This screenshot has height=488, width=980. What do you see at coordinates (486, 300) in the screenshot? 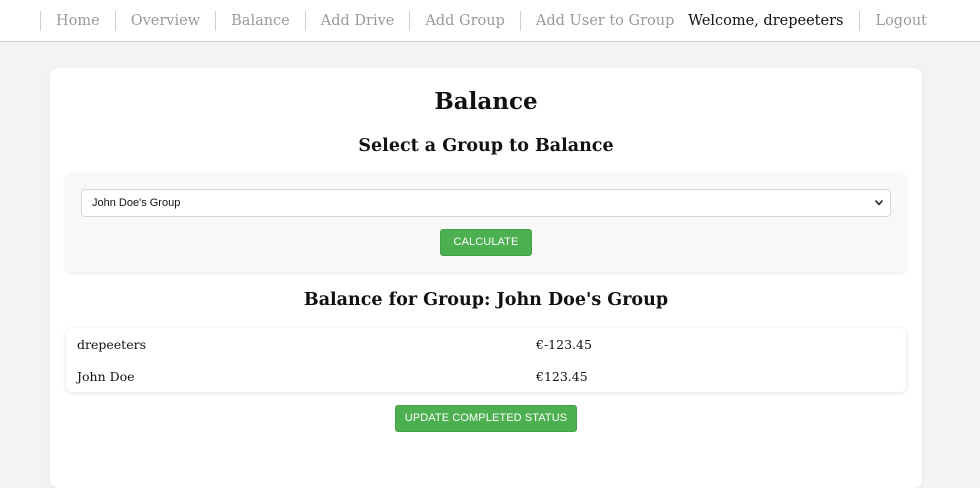
I see `balance-result-heading: Balance for Group: John Doe's Group` at bounding box center [486, 300].